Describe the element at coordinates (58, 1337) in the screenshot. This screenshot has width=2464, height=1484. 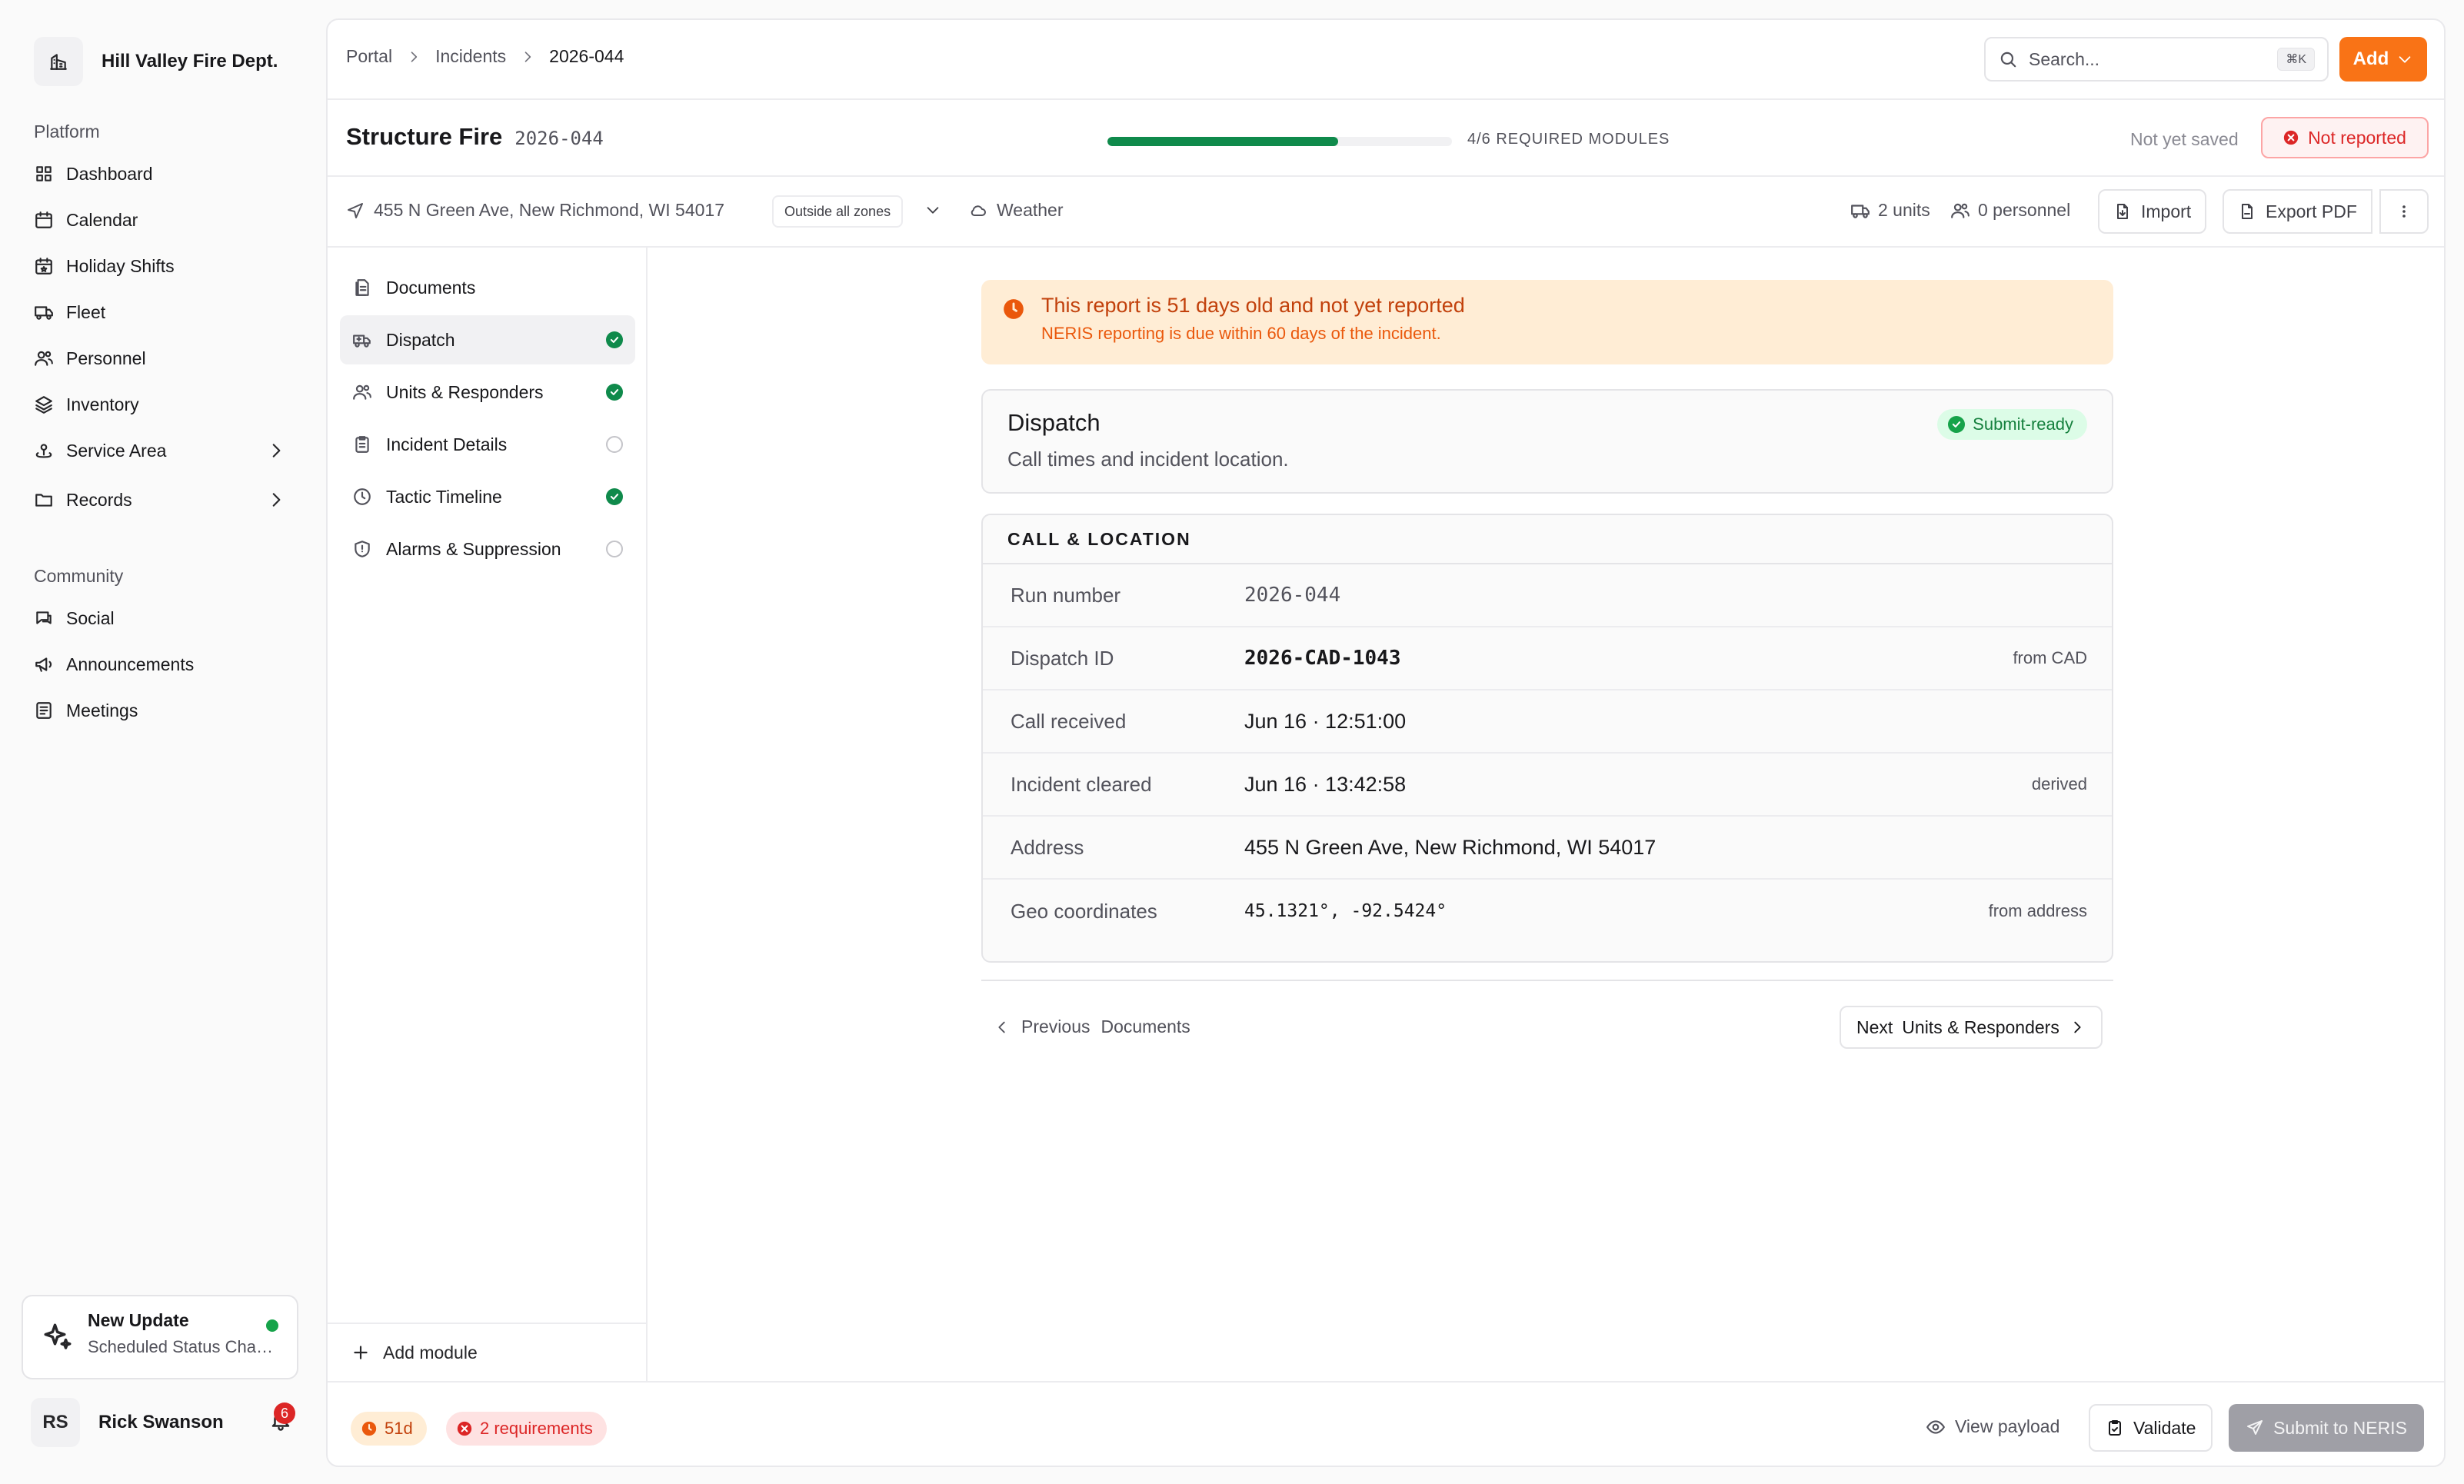
I see `sparkles-icon` at that location.